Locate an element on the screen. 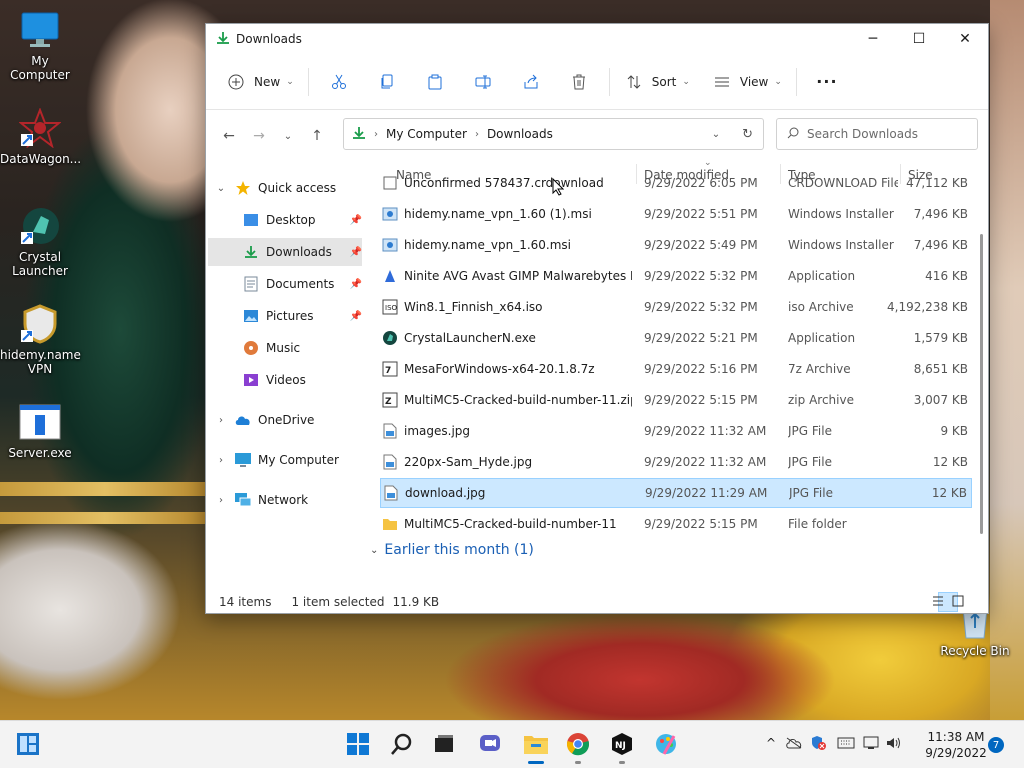  chat-icon is located at coordinates (490, 745).